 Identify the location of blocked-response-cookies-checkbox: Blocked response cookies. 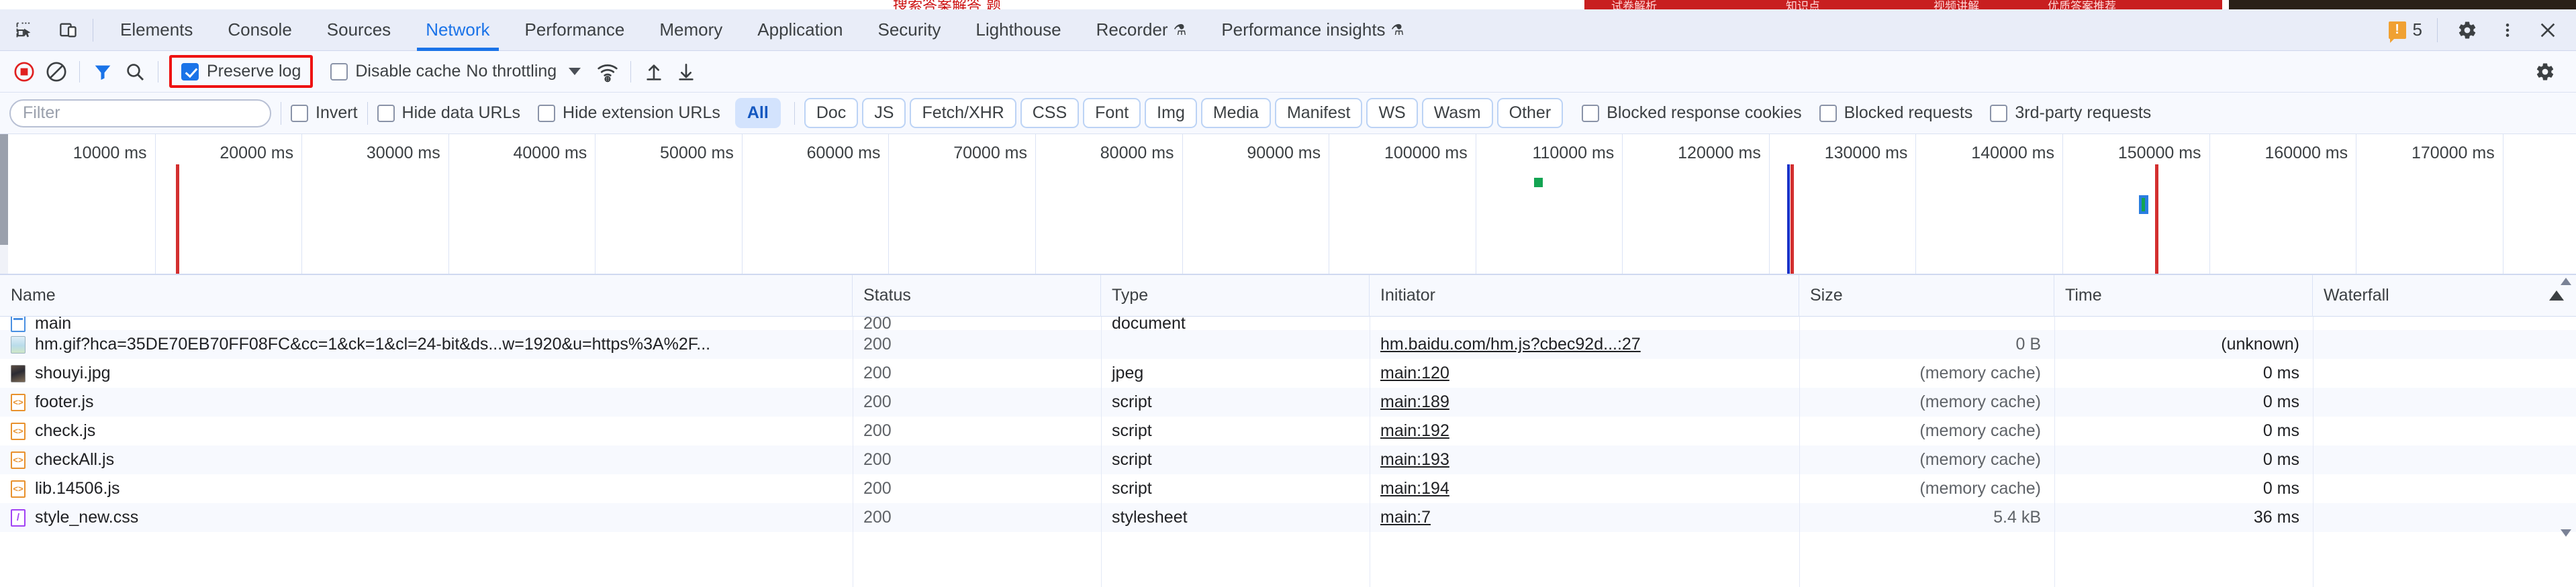
(1692, 113).